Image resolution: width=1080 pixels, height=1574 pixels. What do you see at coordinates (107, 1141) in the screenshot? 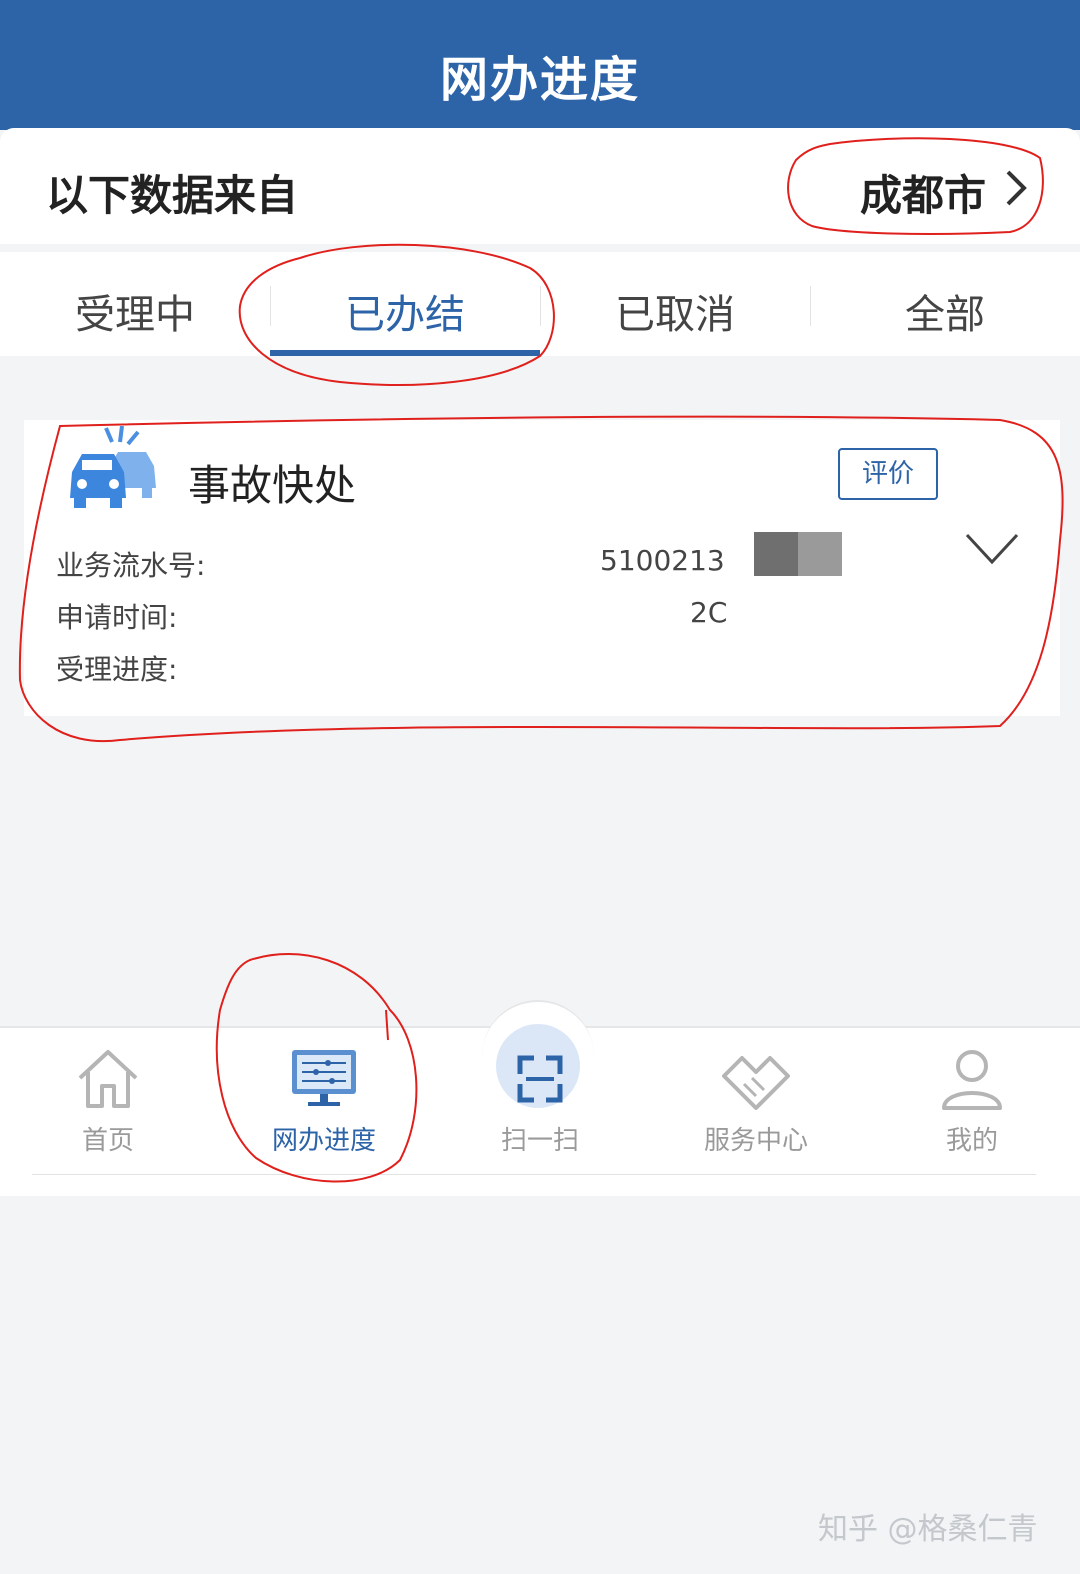
I see `nav-label: 首页` at bounding box center [107, 1141].